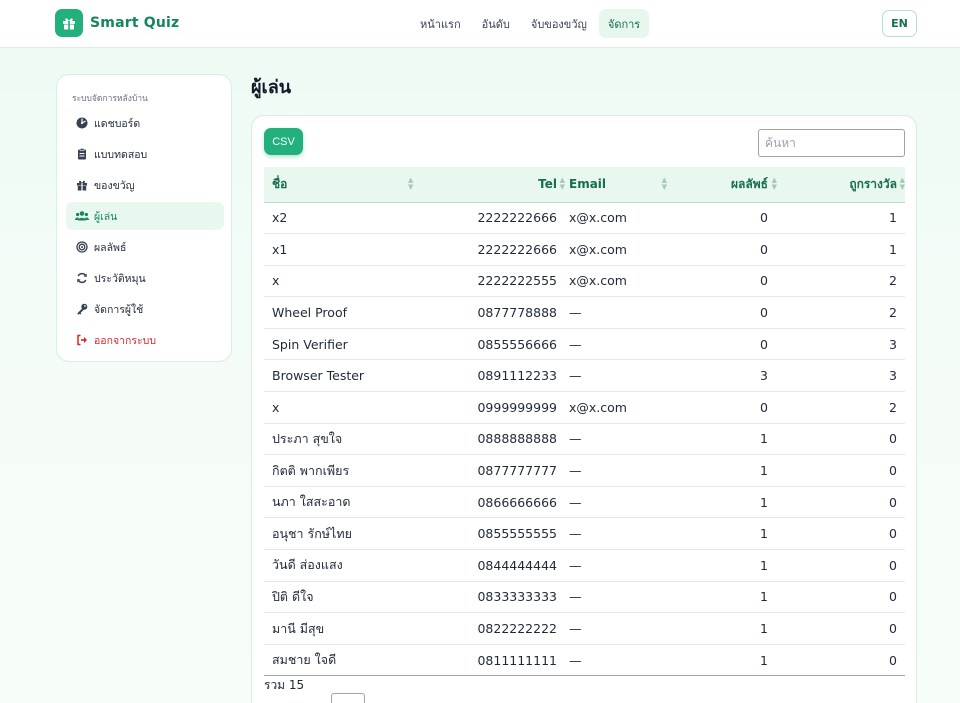 The width and height of the screenshot is (960, 703). What do you see at coordinates (902, 183) in the screenshot?
I see `sort-icon: ▲ ▼` at bounding box center [902, 183].